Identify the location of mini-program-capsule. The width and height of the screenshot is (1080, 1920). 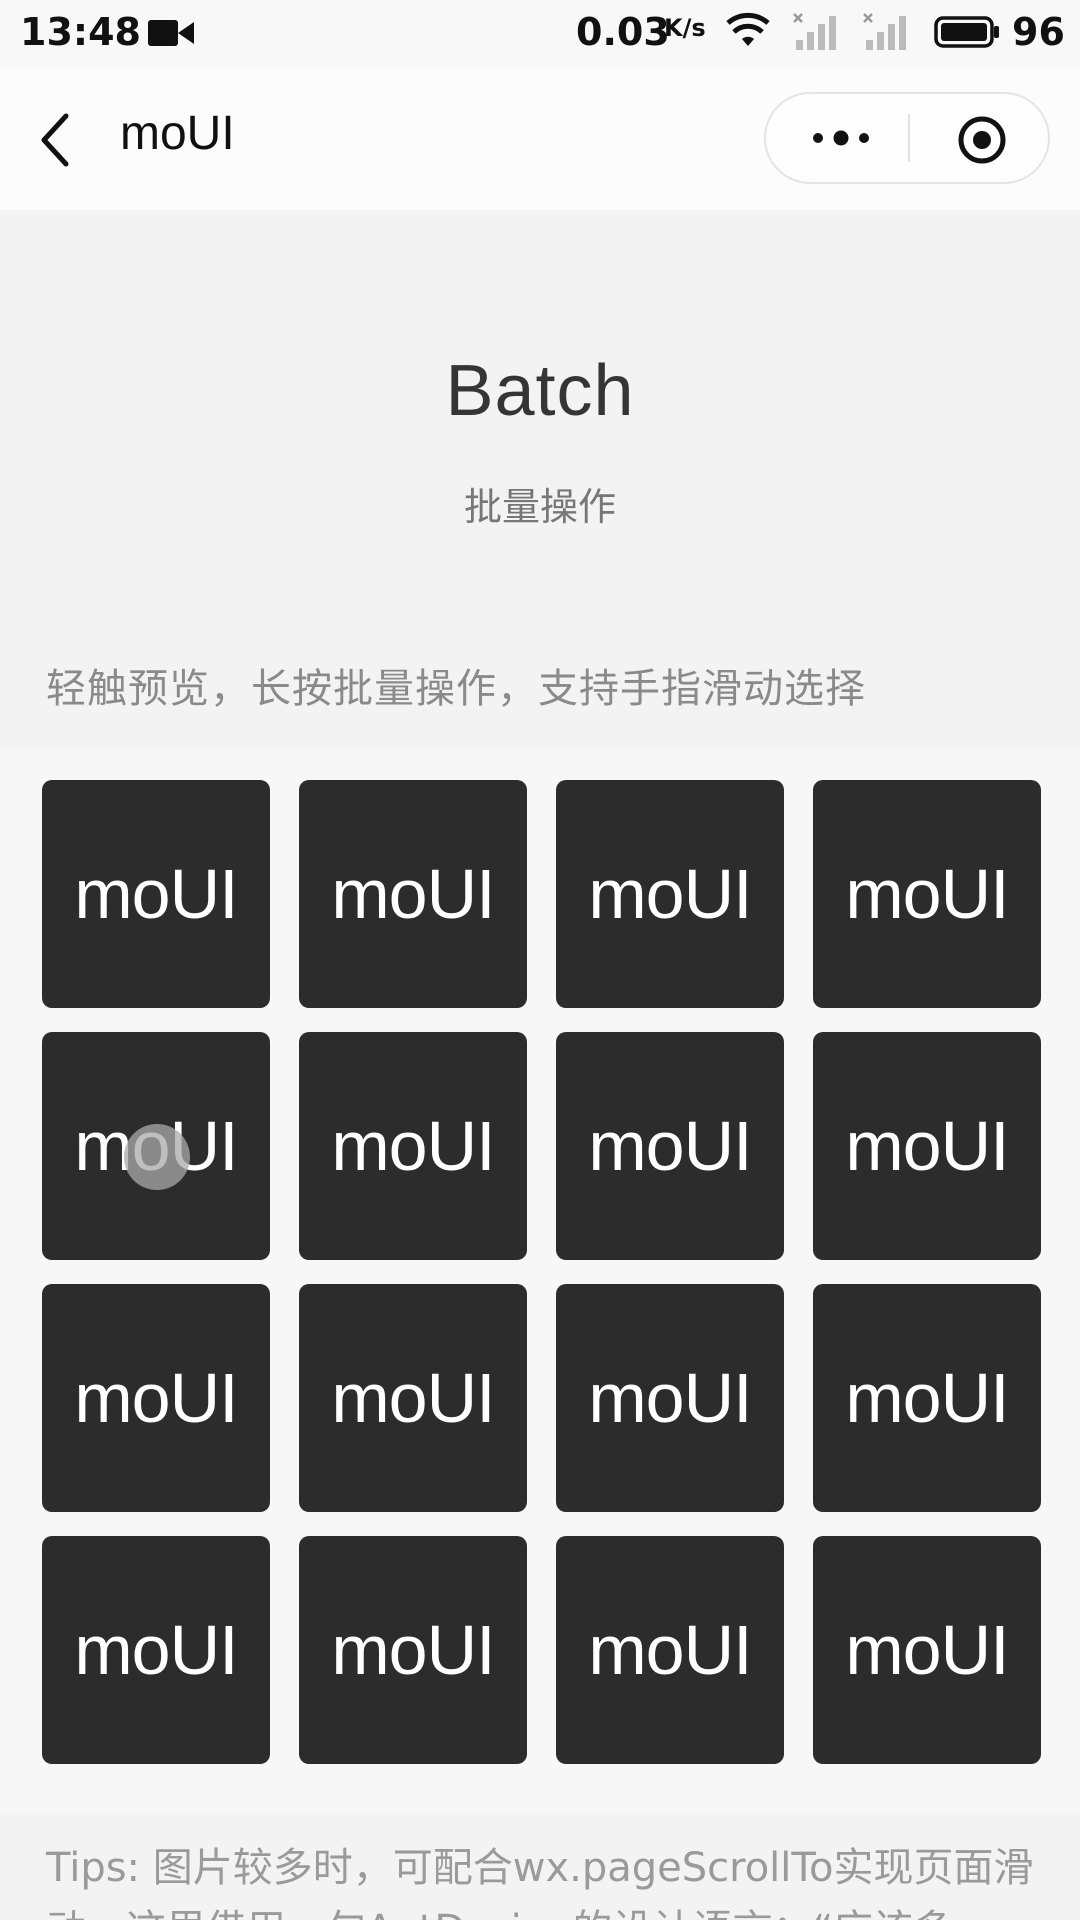
(907, 138).